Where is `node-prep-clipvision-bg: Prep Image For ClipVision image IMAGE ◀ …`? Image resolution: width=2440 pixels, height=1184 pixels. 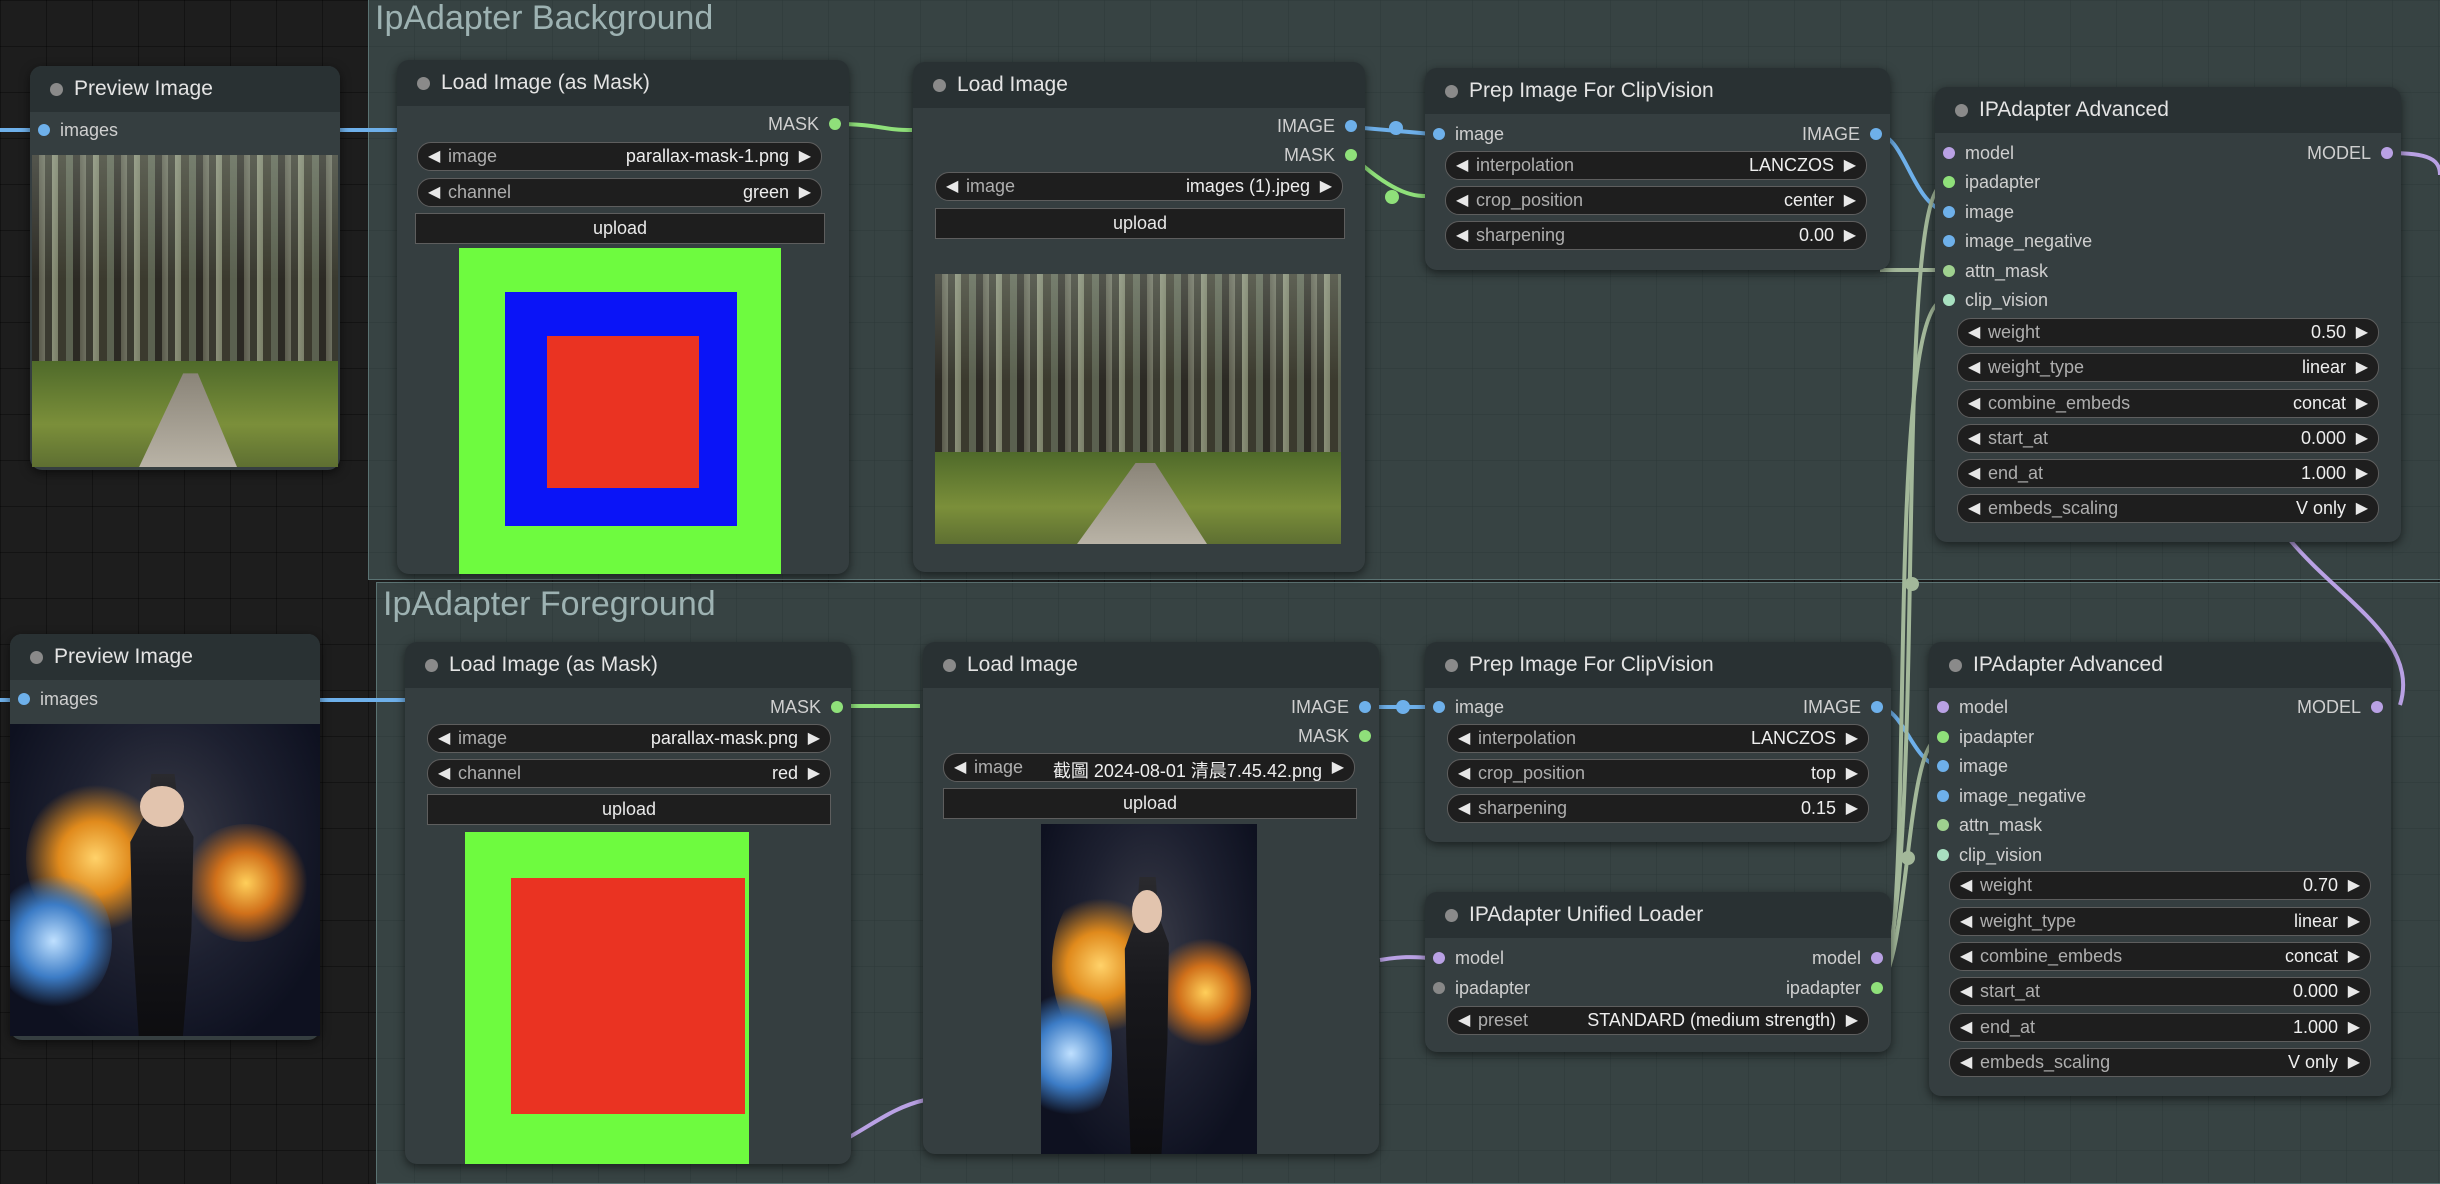 node-prep-clipvision-bg: Prep Image For ClipVision image IMAGE ◀ … is located at coordinates (1657, 169).